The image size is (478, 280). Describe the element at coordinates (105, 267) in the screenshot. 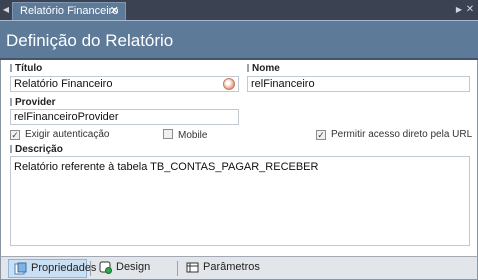

I see `design-icon` at that location.